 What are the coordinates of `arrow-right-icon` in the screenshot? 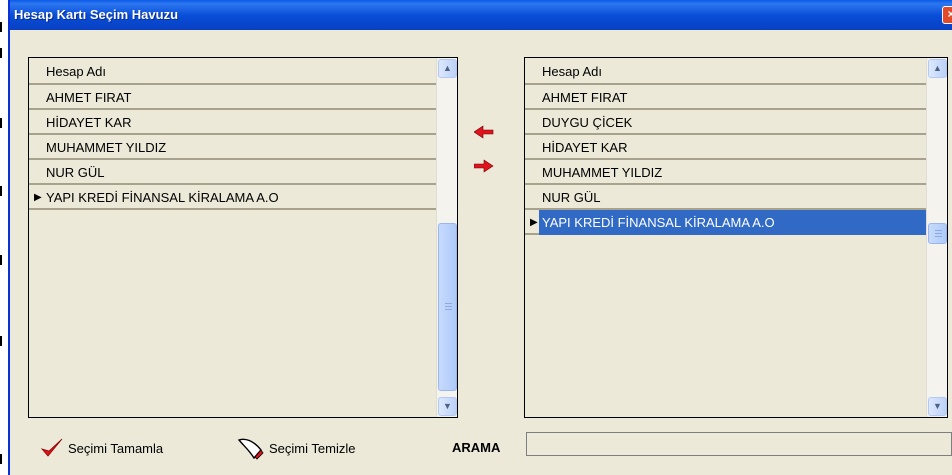 It's located at (484, 166).